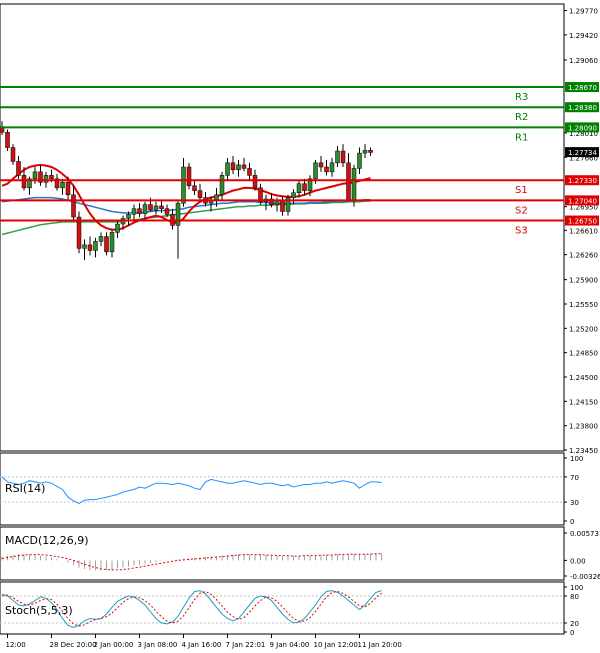 This screenshot has width=600, height=653. I want to click on level-price-label: 1.28670, so click(582, 88).